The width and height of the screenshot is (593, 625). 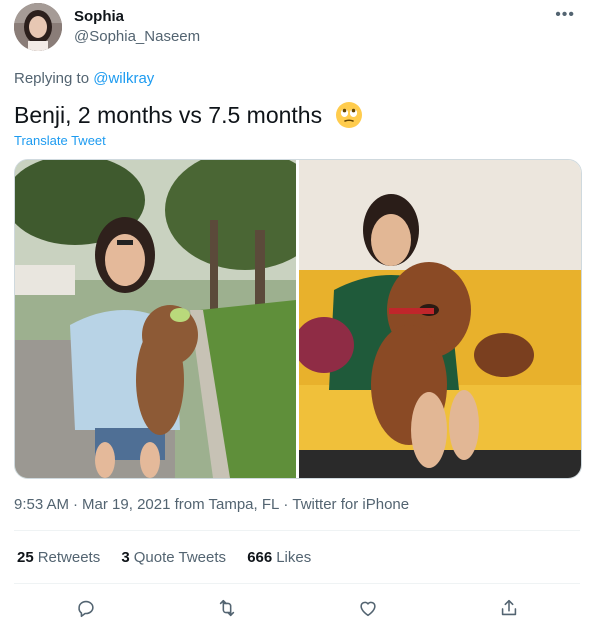 I want to click on avatar, so click(x=38, y=27).